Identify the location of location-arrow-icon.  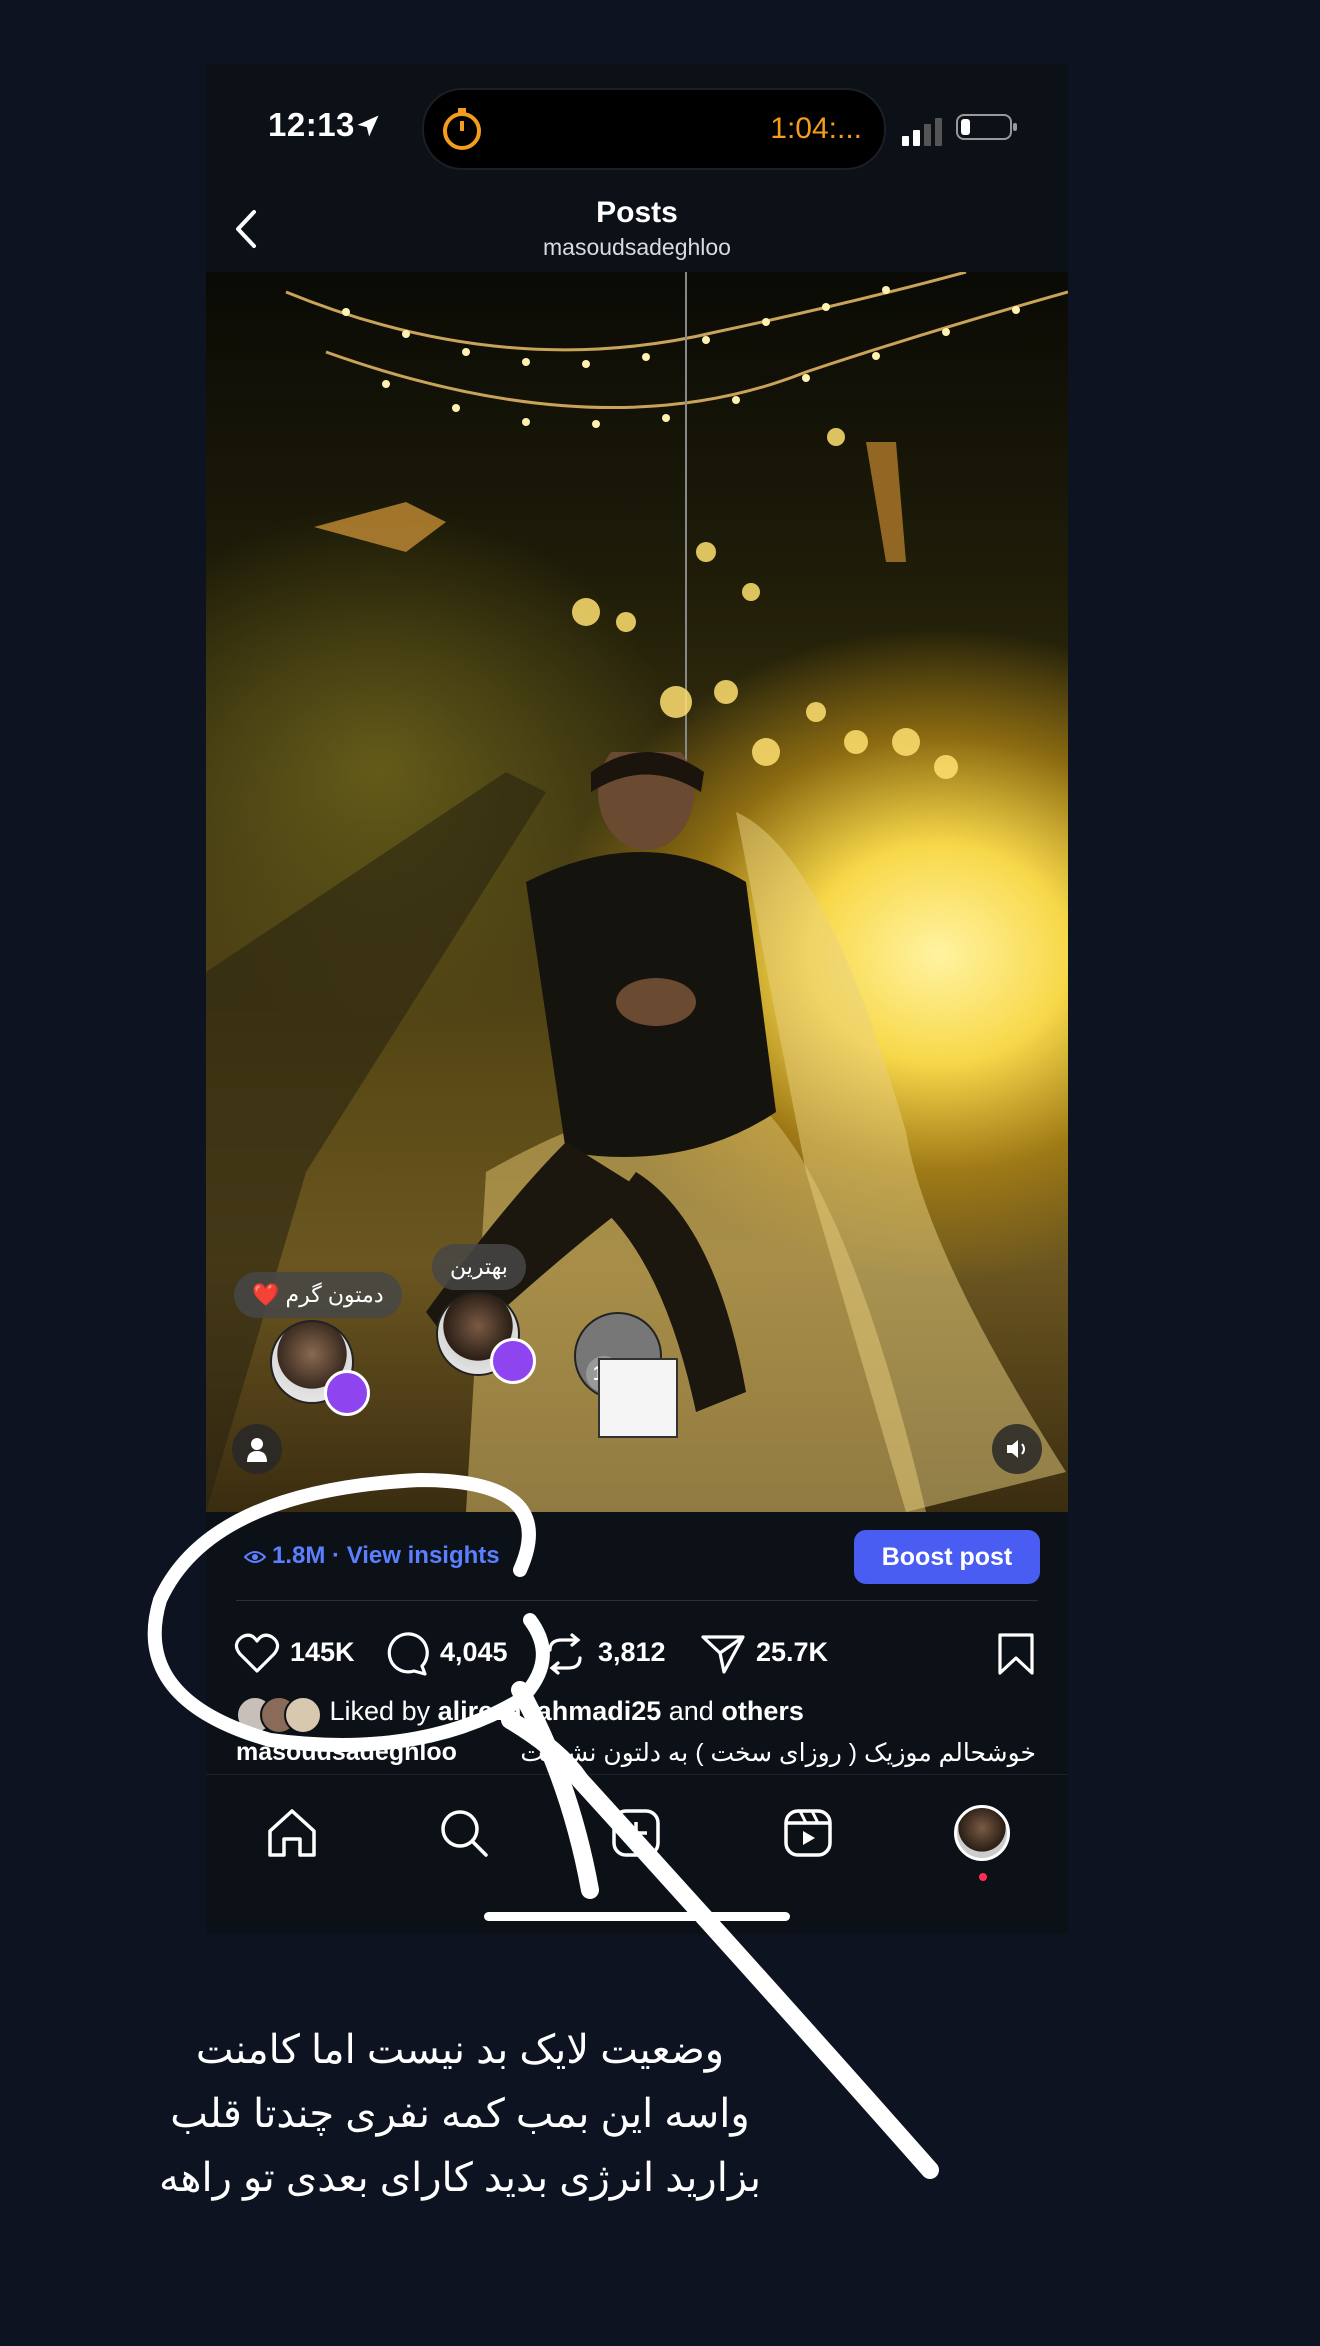
(368, 126).